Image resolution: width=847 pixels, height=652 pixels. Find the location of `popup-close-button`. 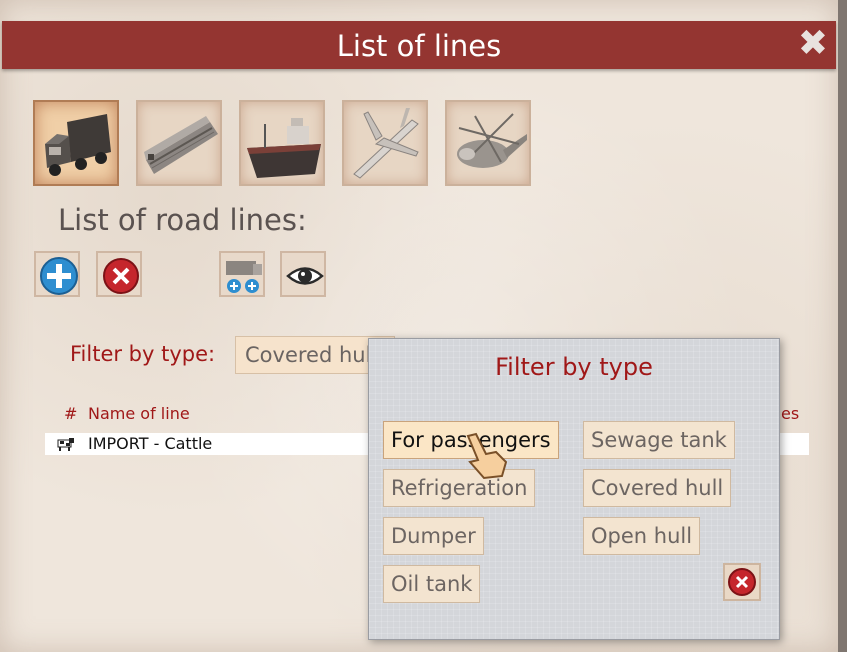

popup-close-button is located at coordinates (742, 582).